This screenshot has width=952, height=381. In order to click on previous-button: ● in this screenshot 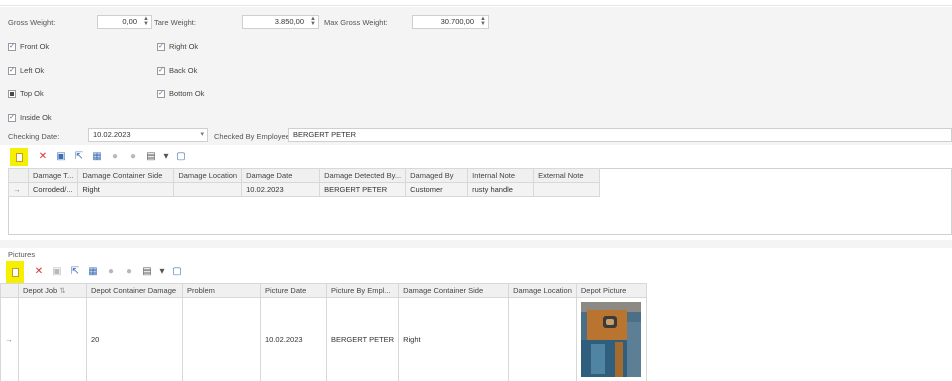, I will do `click(115, 157)`.